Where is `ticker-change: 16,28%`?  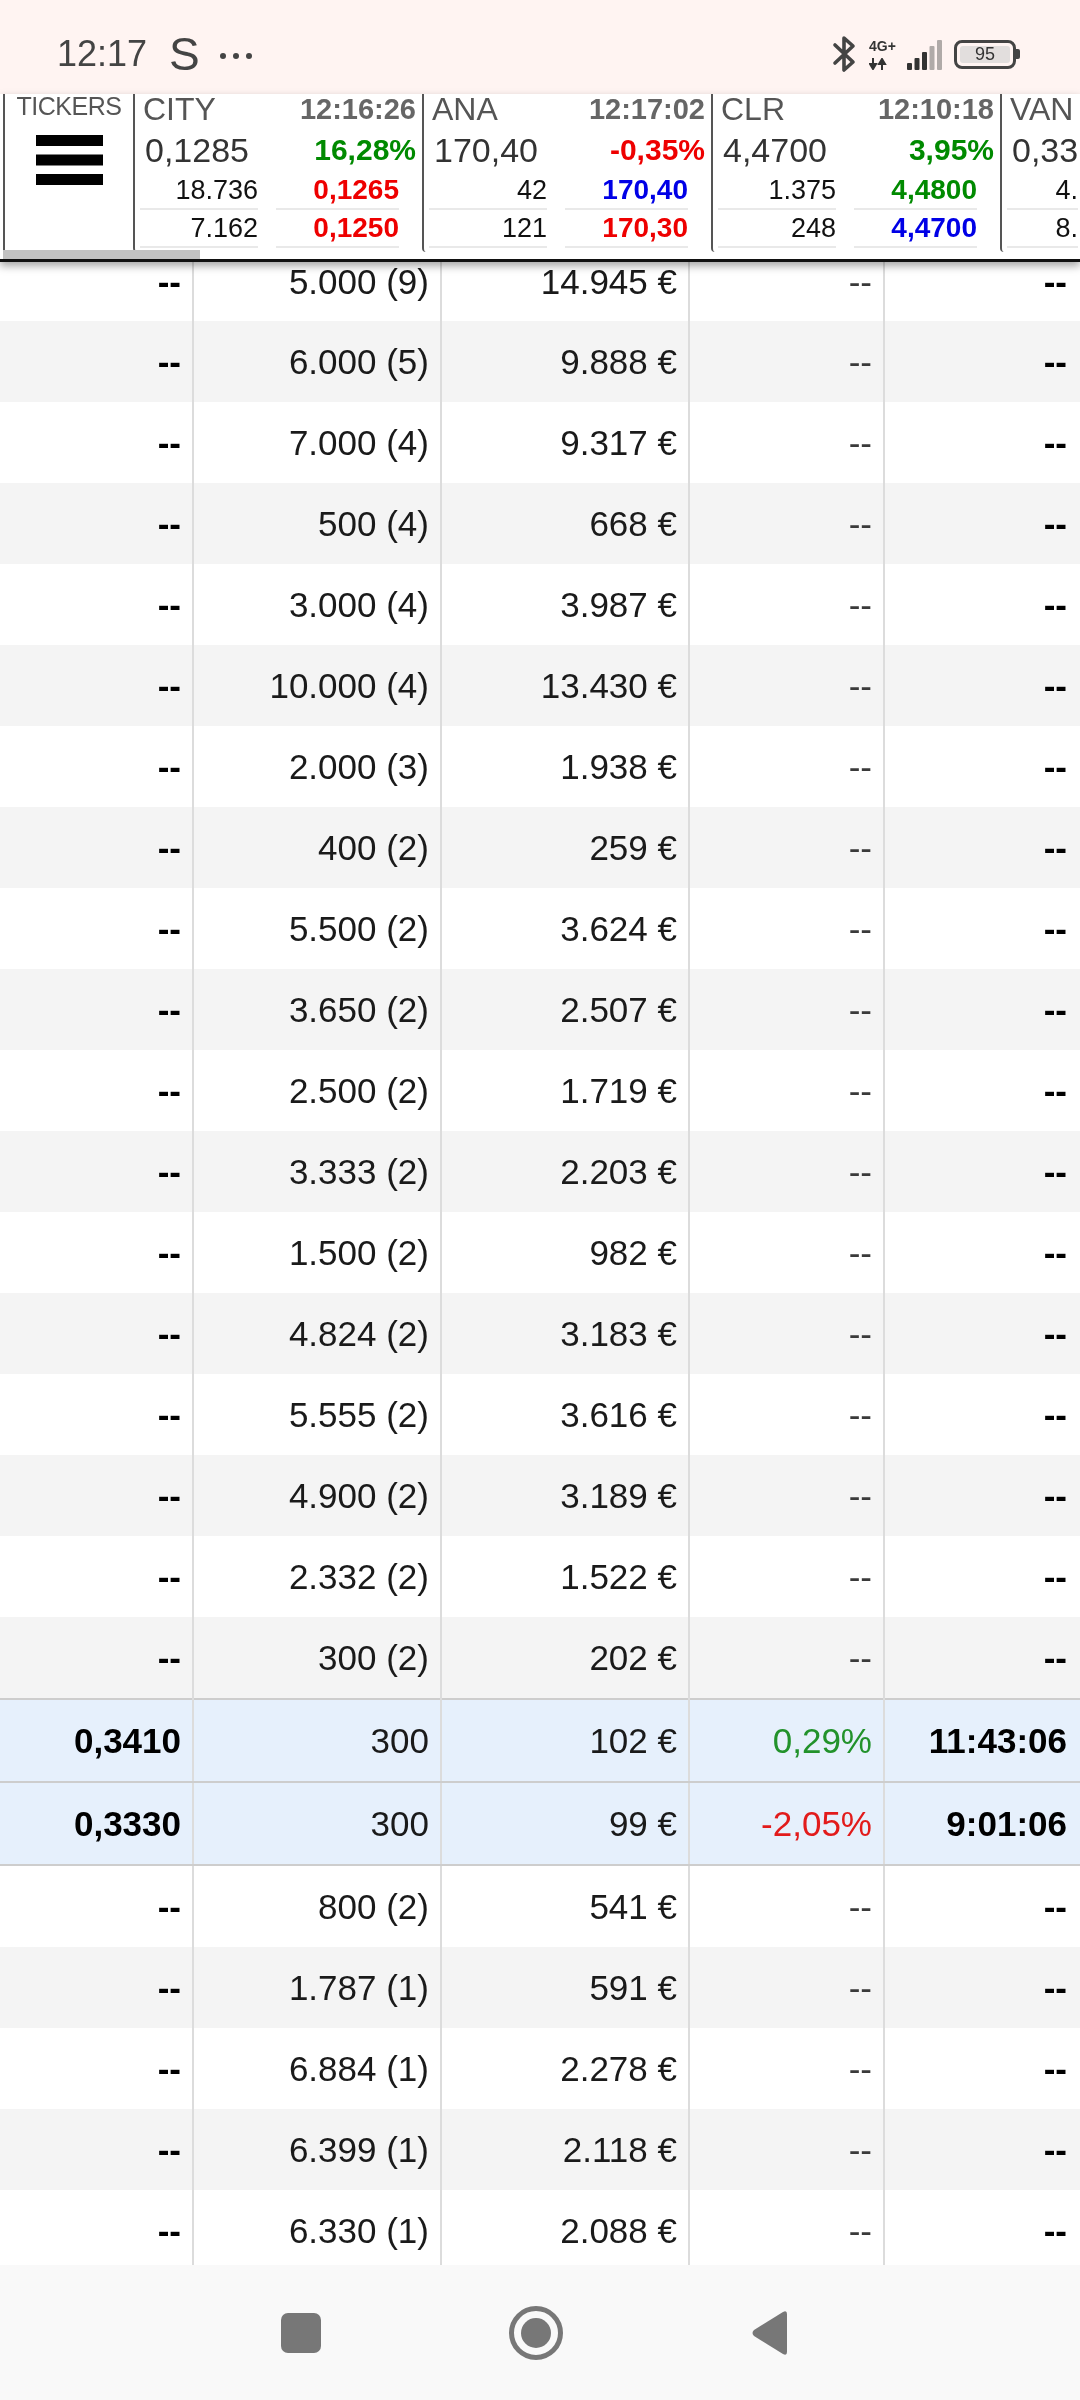 ticker-change: 16,28% is located at coordinates (365, 150).